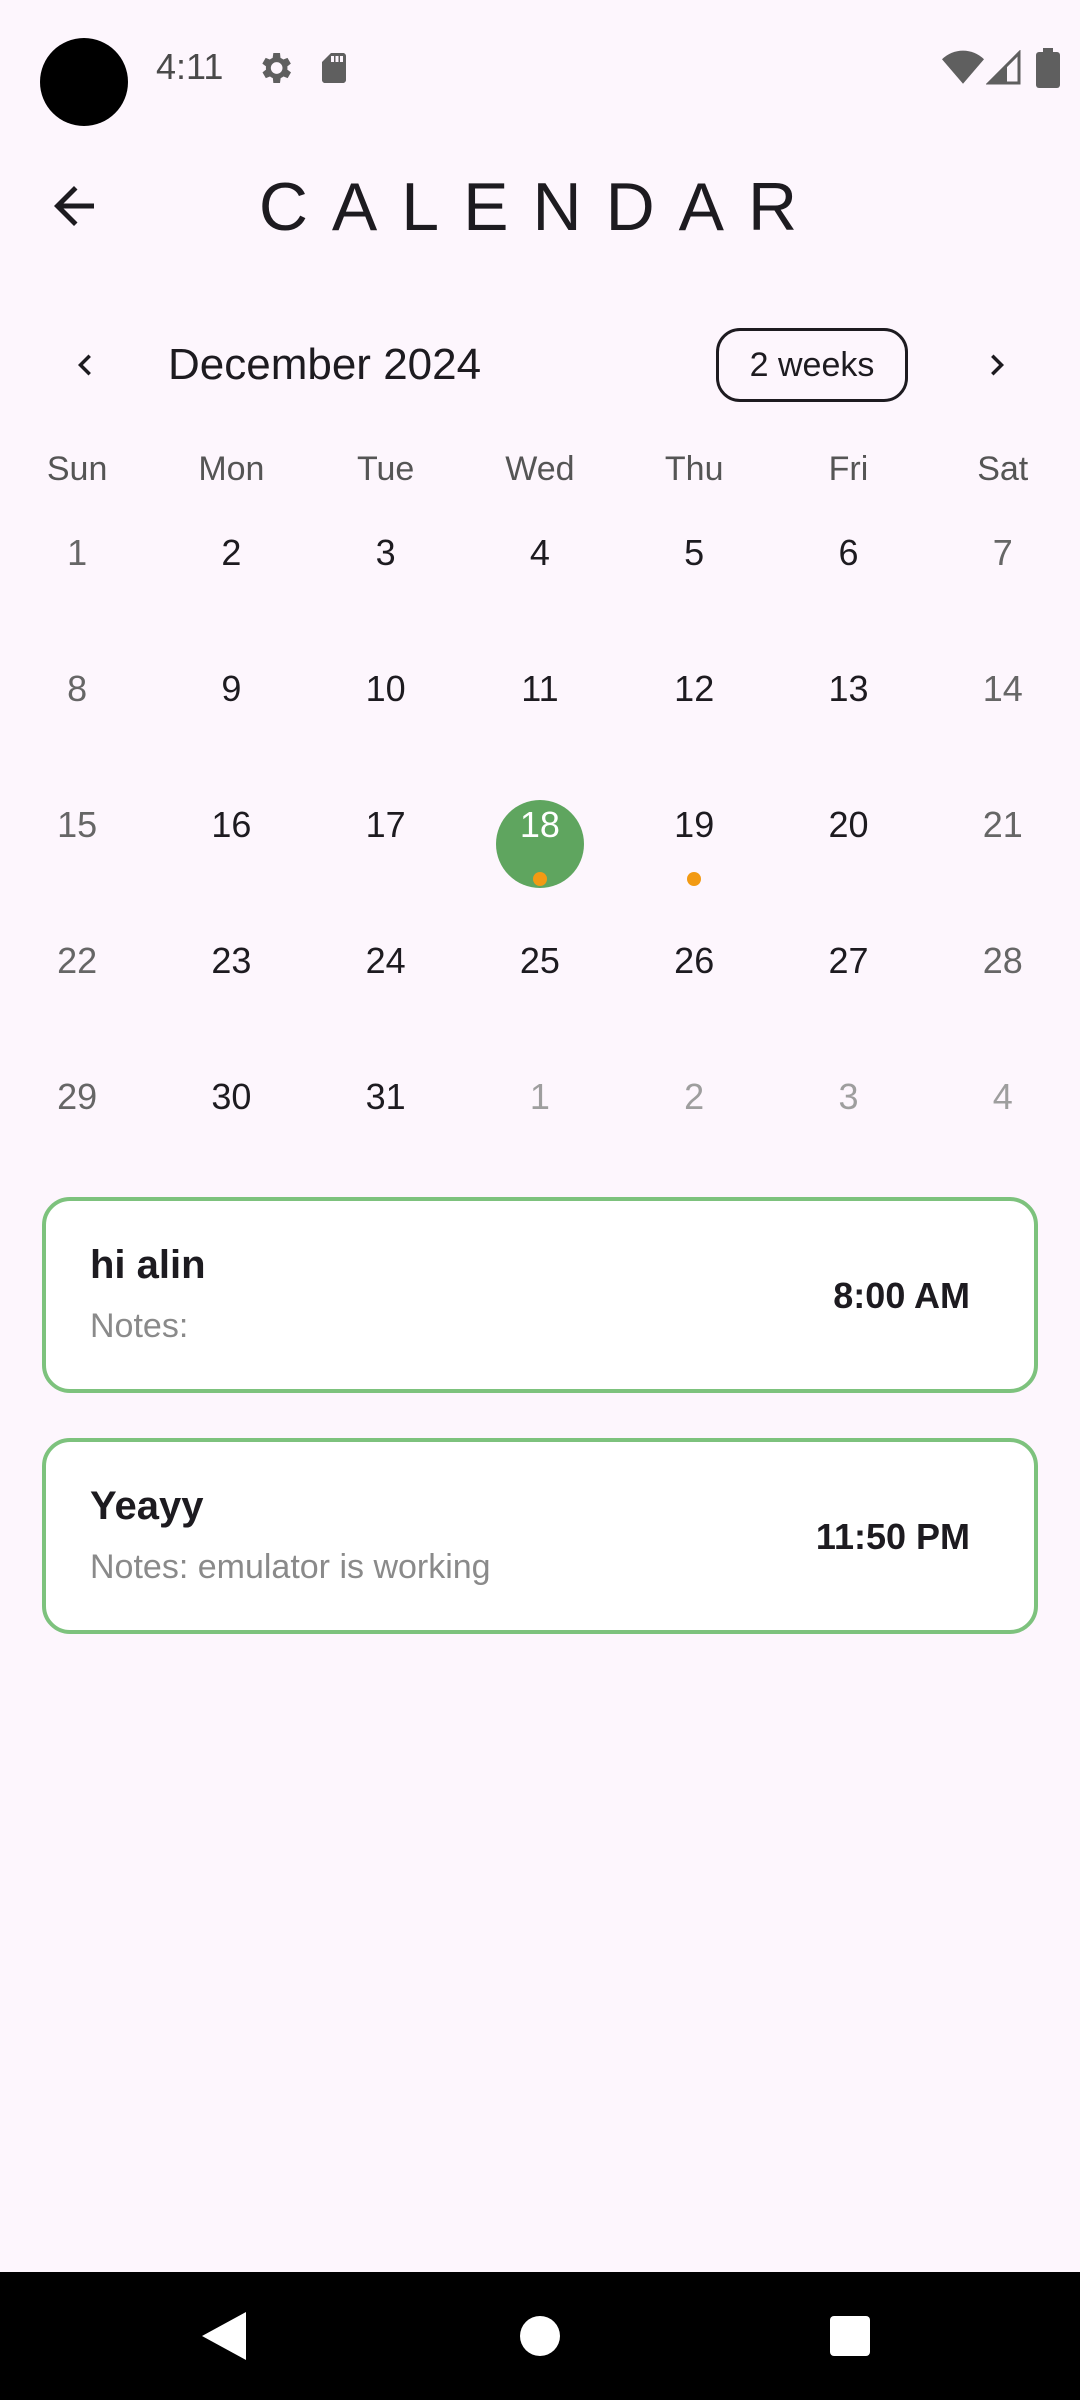 The width and height of the screenshot is (1080, 2400). Describe the element at coordinates (694, 574) in the screenshot. I see `day-cell: 5` at that location.